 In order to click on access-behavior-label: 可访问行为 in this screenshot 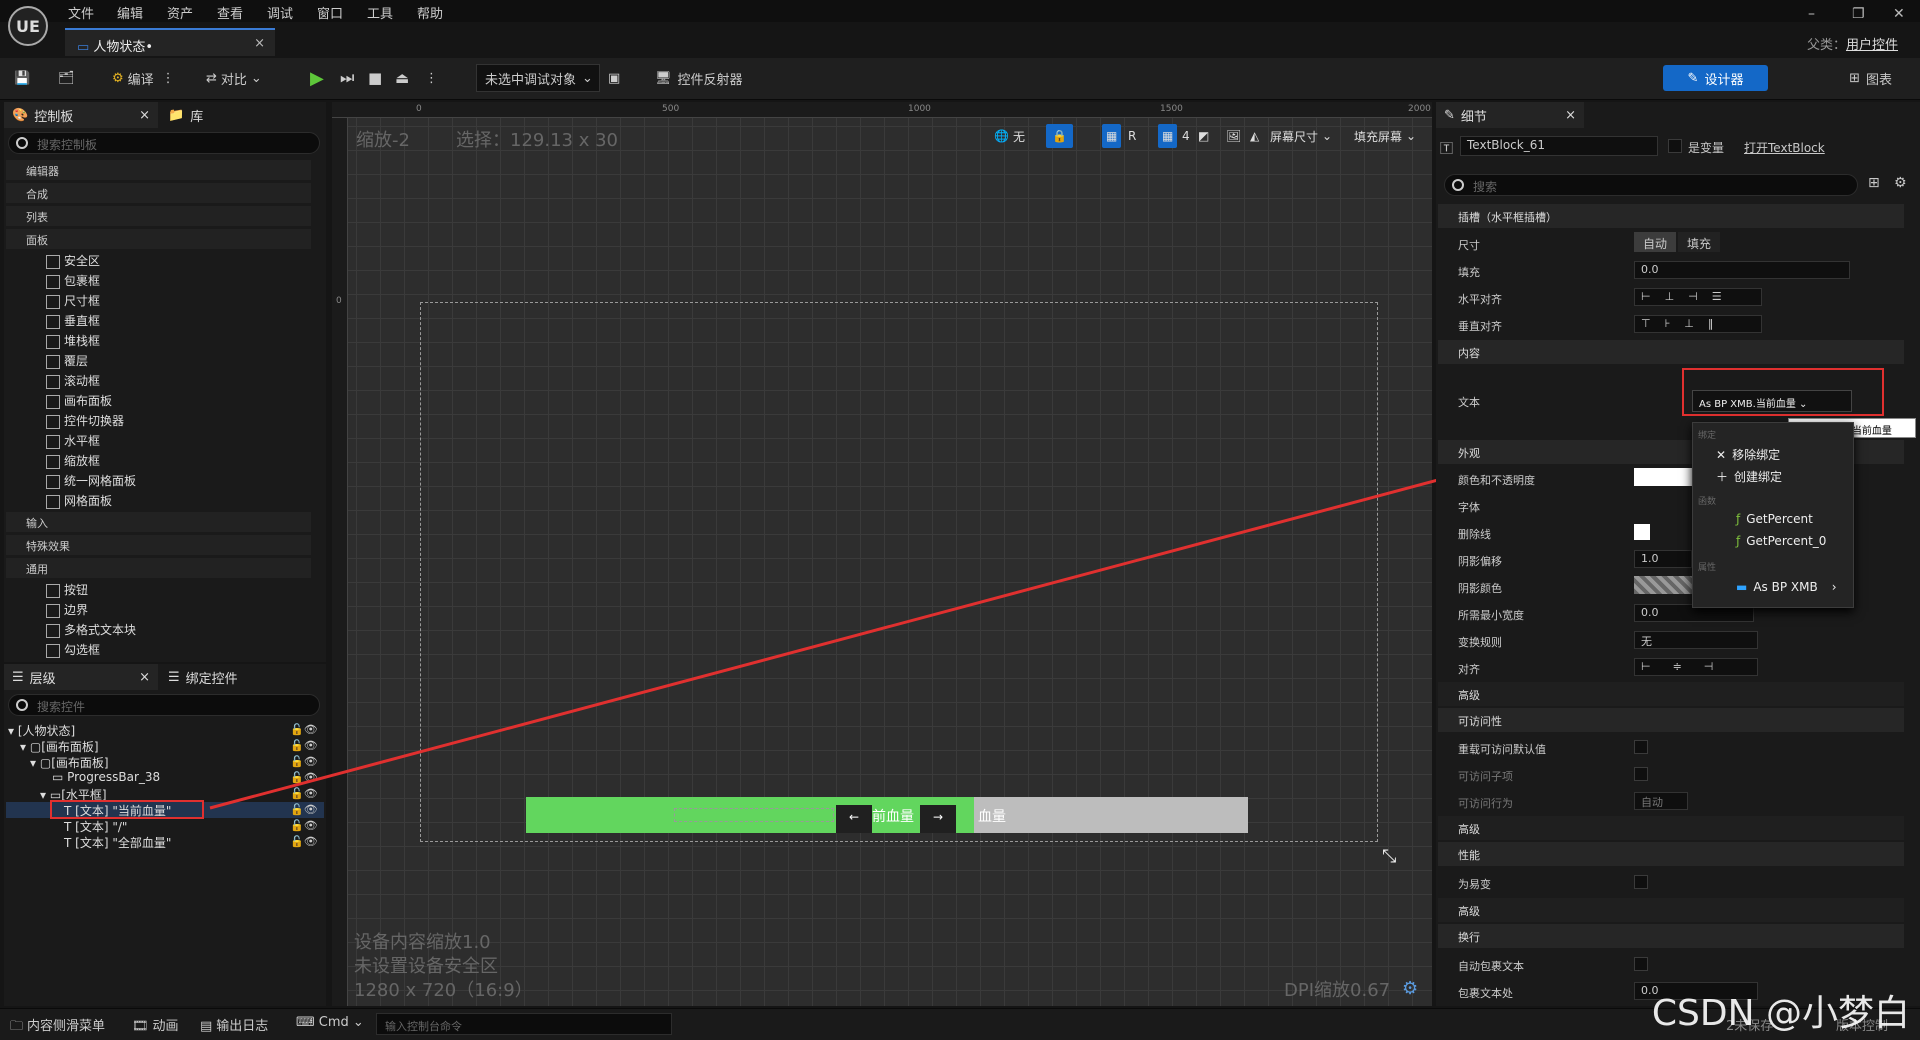, I will do `click(1485, 803)`.